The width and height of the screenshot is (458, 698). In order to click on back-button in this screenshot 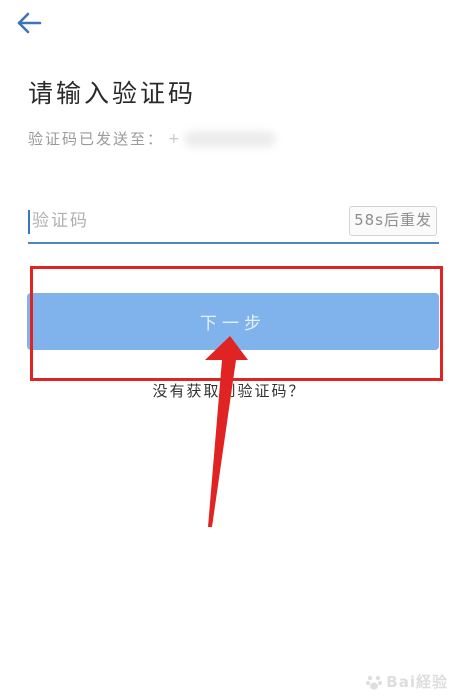, I will do `click(29, 23)`.